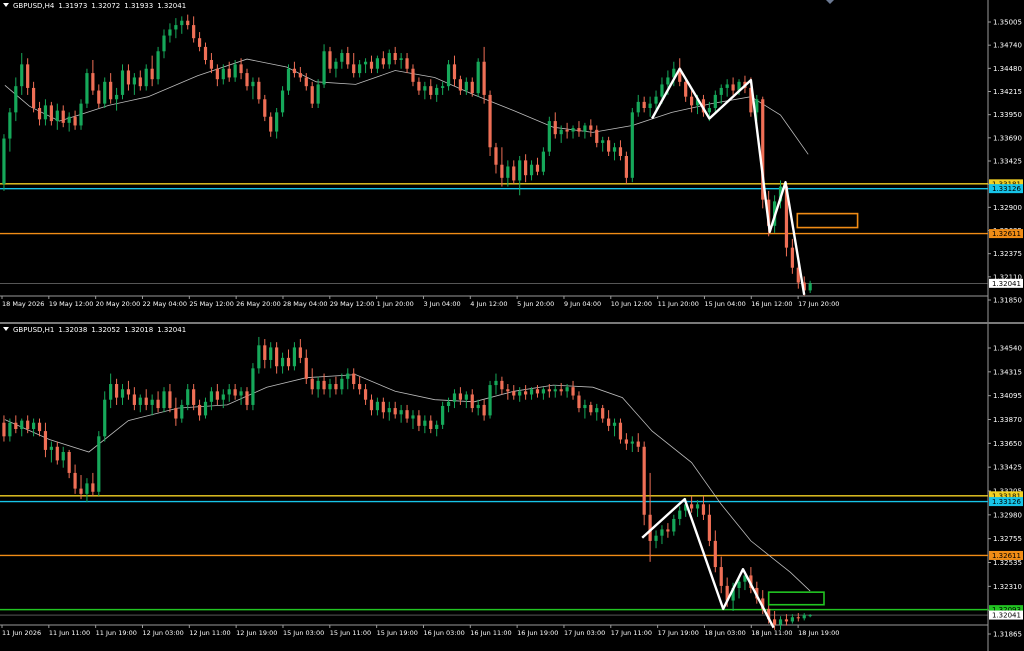  I want to click on time-tick-label: 11 Jun 20:00, so click(678, 304).